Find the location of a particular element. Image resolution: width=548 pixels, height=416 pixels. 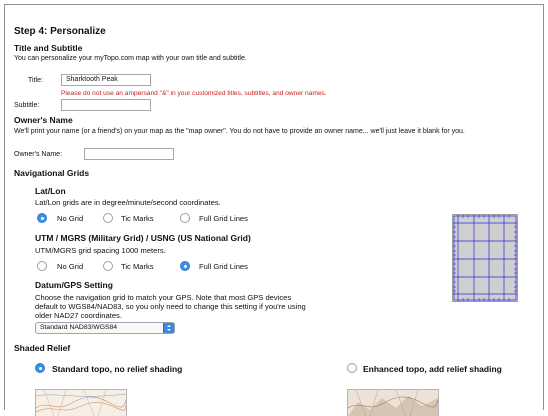

grid-preview-image is located at coordinates (485, 258).